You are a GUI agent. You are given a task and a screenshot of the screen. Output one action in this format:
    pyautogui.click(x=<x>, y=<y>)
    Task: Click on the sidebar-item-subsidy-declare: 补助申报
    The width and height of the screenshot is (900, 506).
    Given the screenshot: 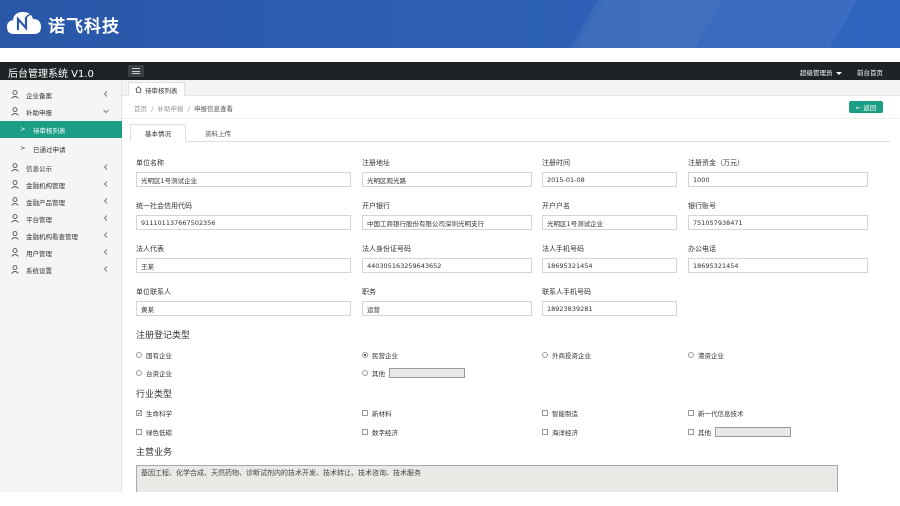 What is the action you would take?
    pyautogui.click(x=61, y=111)
    